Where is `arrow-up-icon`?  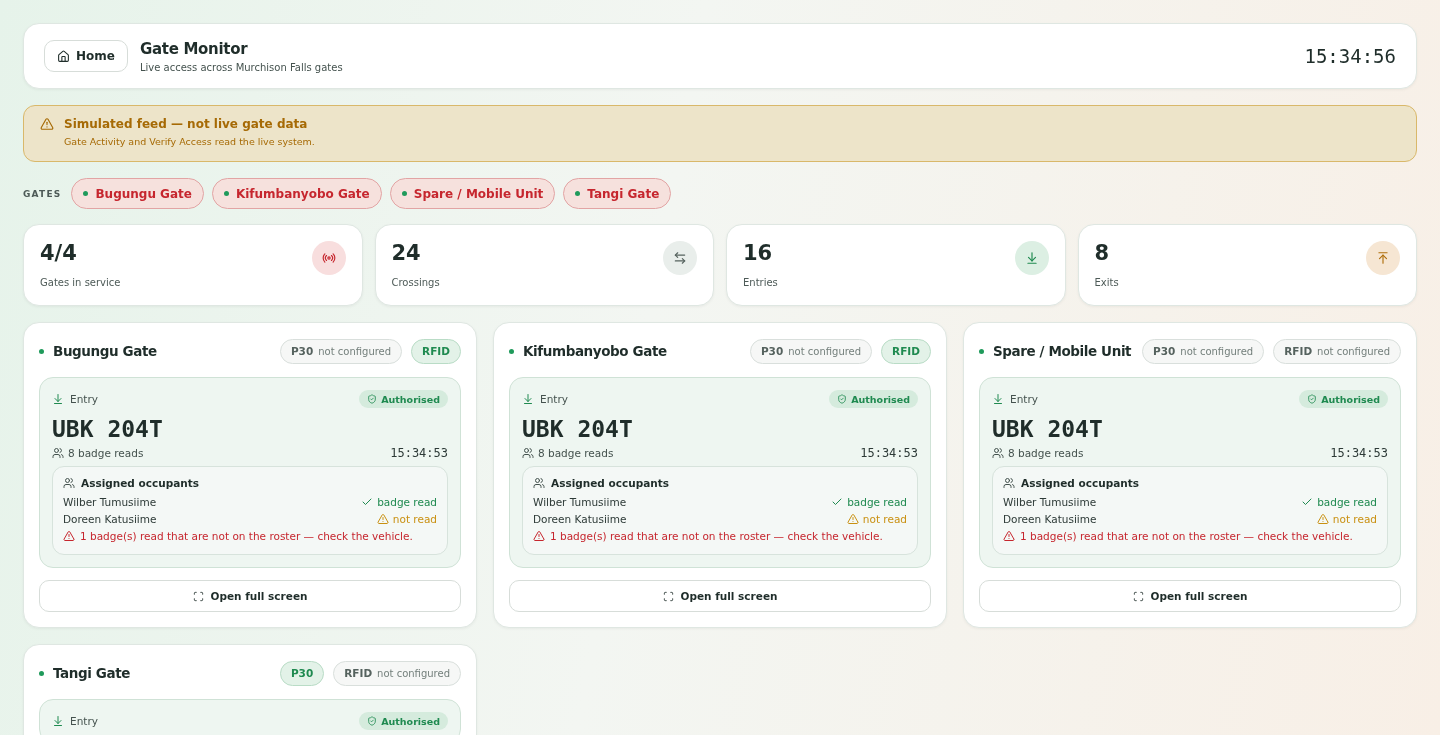
arrow-up-icon is located at coordinates (1383, 258).